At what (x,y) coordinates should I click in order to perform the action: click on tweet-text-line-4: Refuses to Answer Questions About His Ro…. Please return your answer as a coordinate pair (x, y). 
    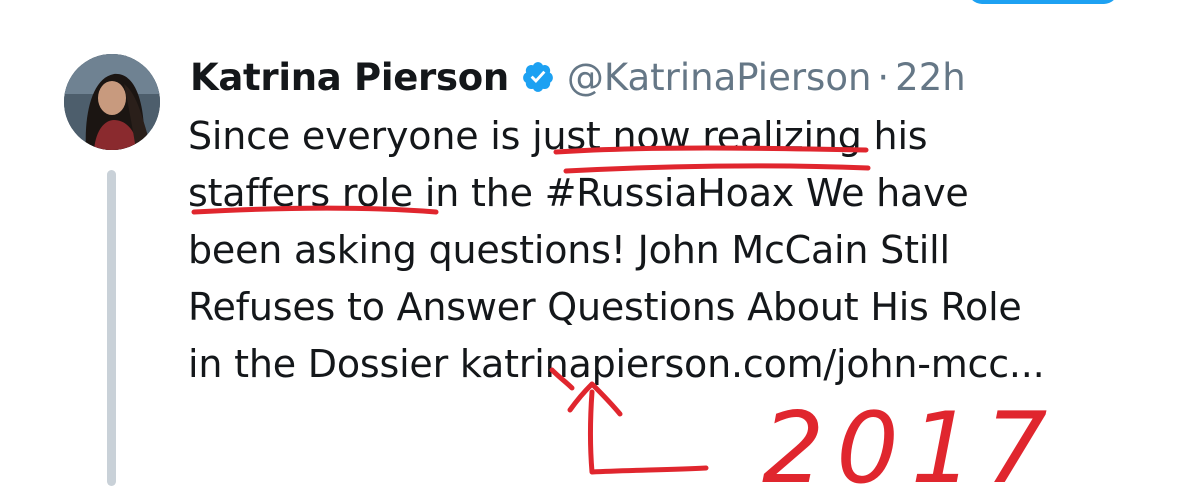
    Looking at the image, I should click on (605, 307).